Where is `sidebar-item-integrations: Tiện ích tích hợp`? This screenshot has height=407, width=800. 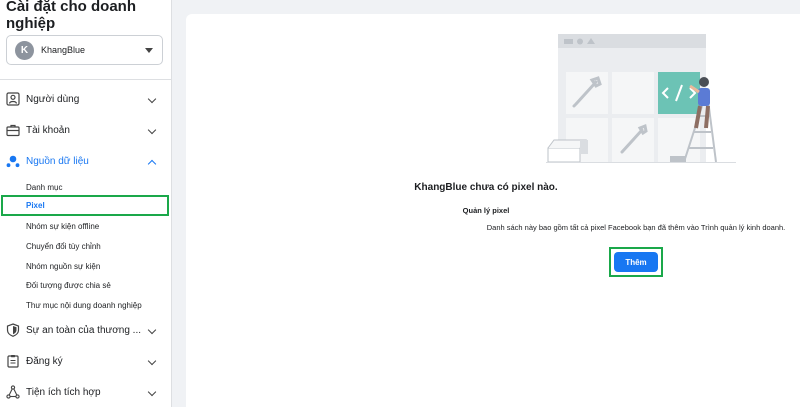 sidebar-item-integrations: Tiện ích tích hợp is located at coordinates (83, 393).